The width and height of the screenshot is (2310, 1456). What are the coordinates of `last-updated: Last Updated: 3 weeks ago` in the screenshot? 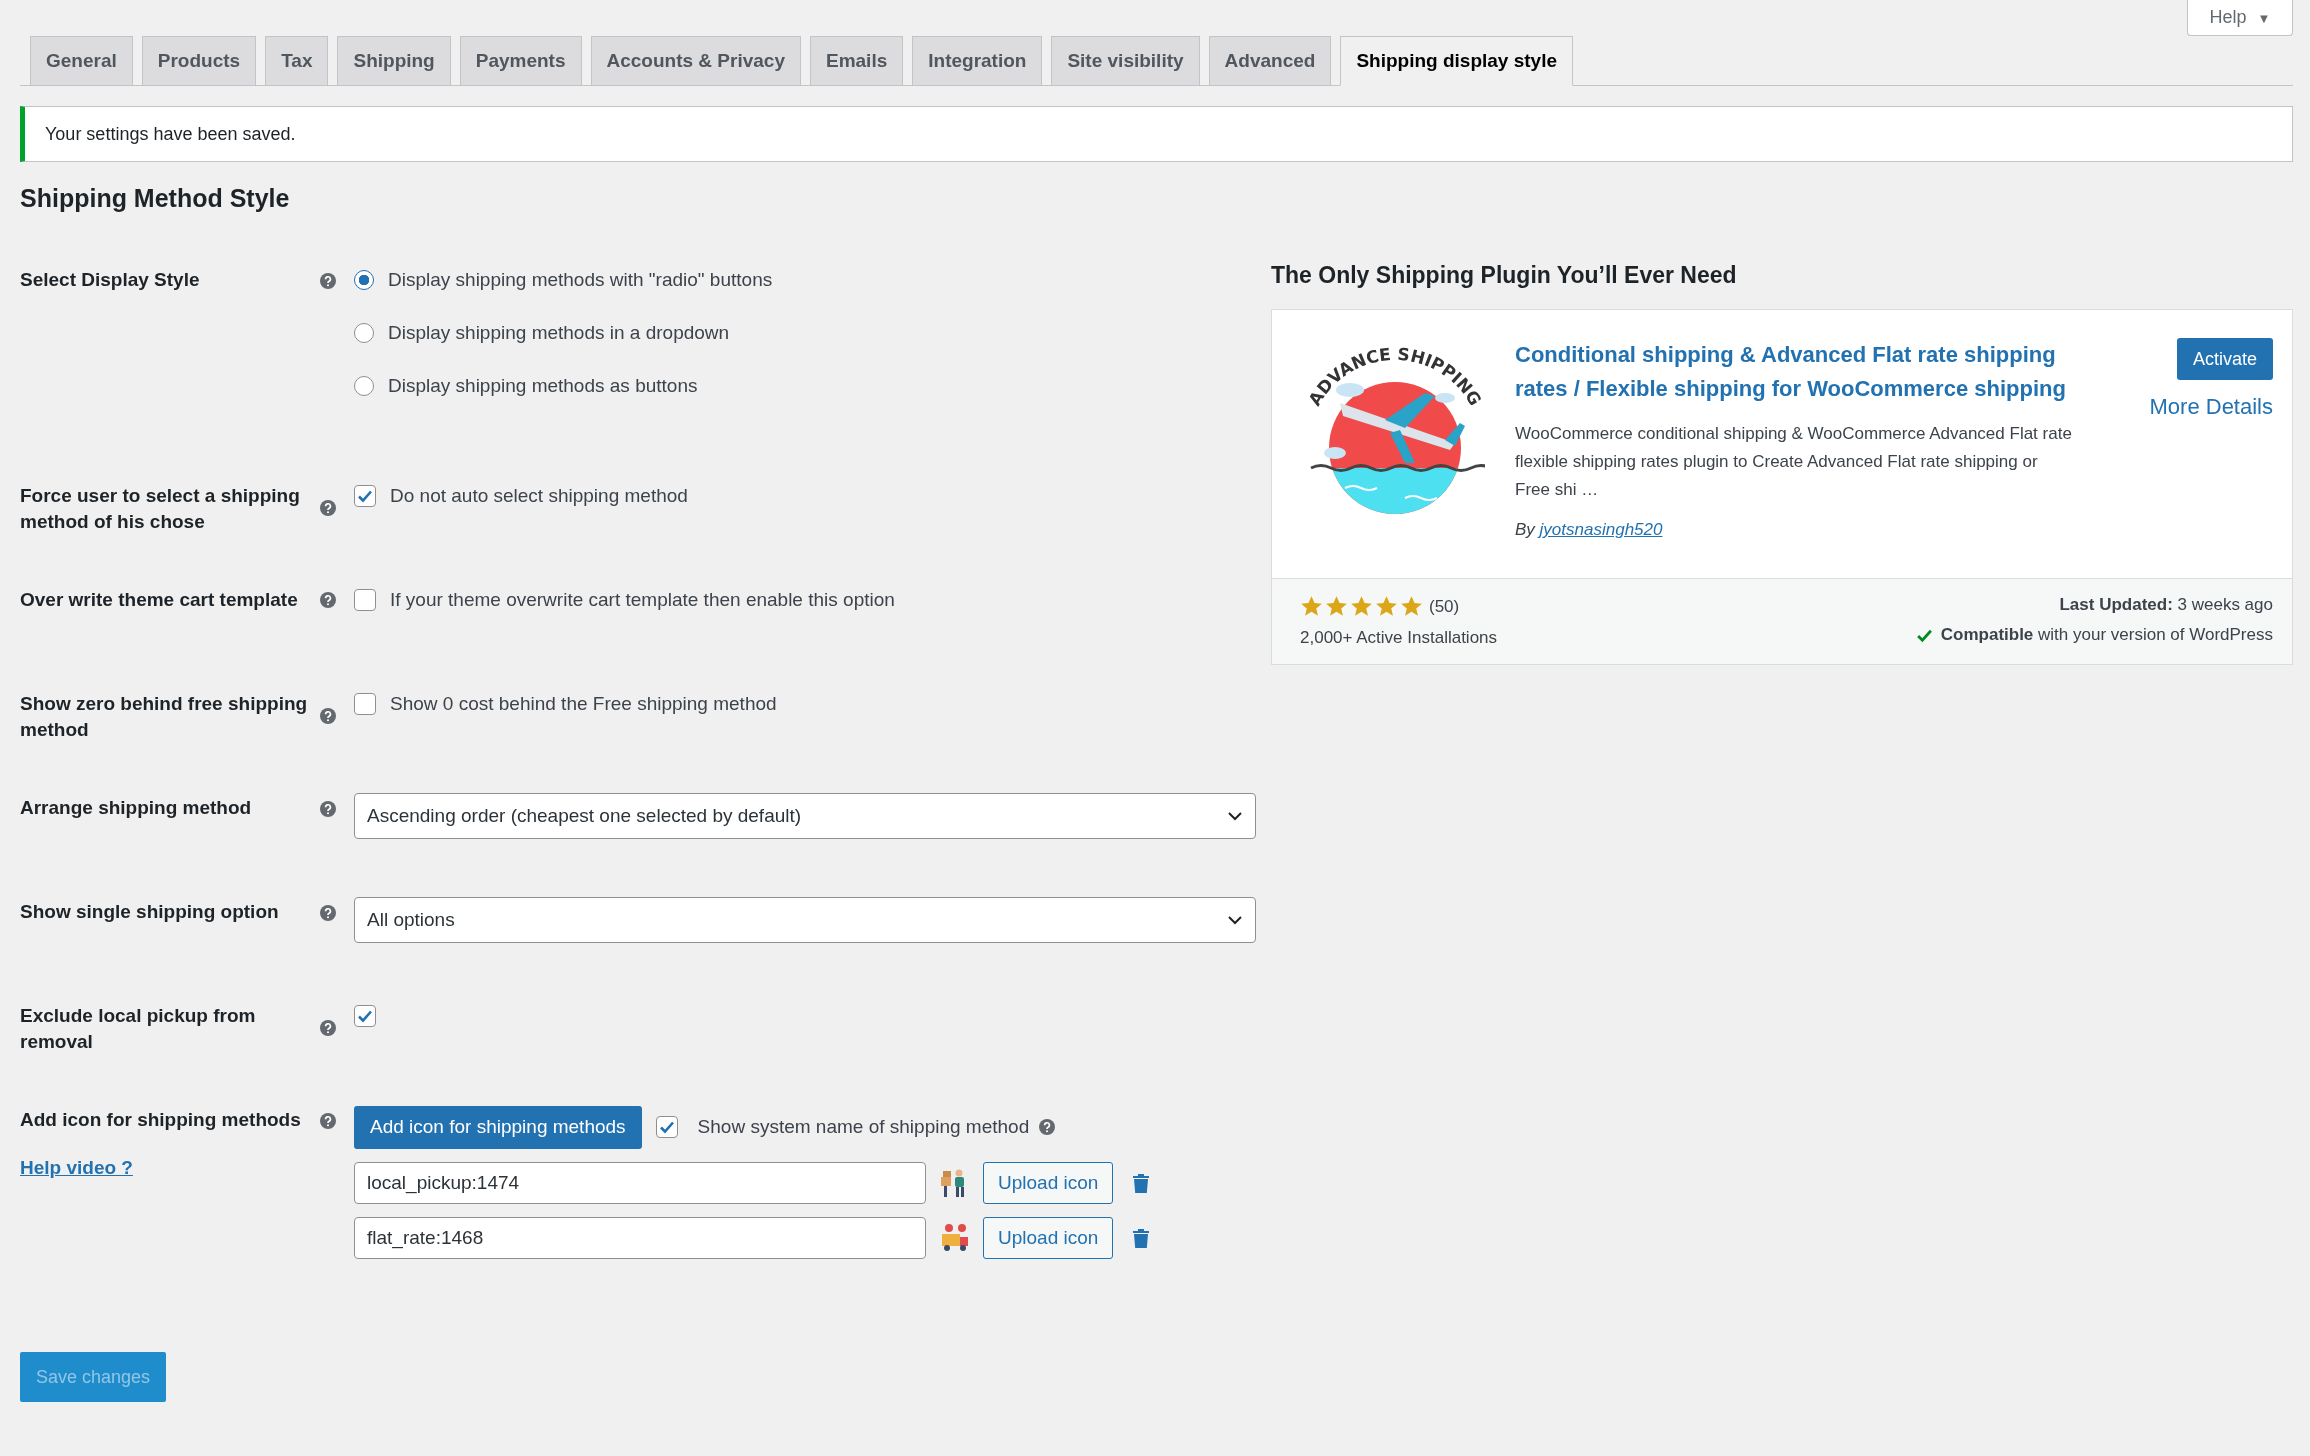 It's located at (2166, 605).